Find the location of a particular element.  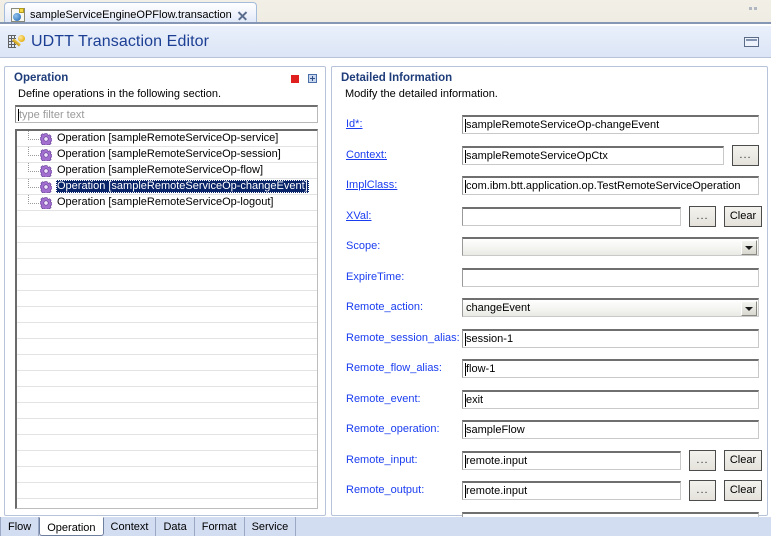

form-row: Remote_operation: sampleFlow is located at coordinates (550, 430).